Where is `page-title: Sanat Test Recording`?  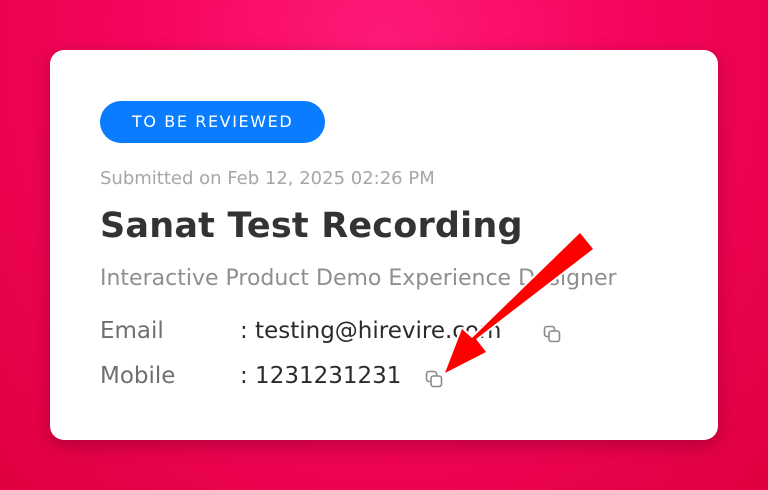
page-title: Sanat Test Recording is located at coordinates (311, 226).